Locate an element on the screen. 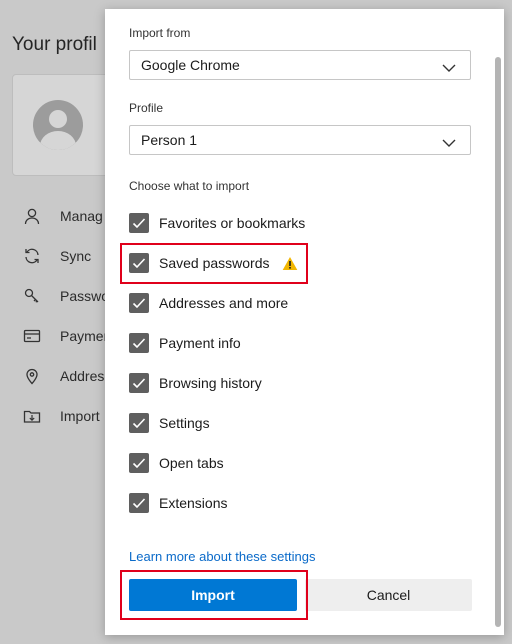  nav-item-label: Import is located at coordinates (80, 416).